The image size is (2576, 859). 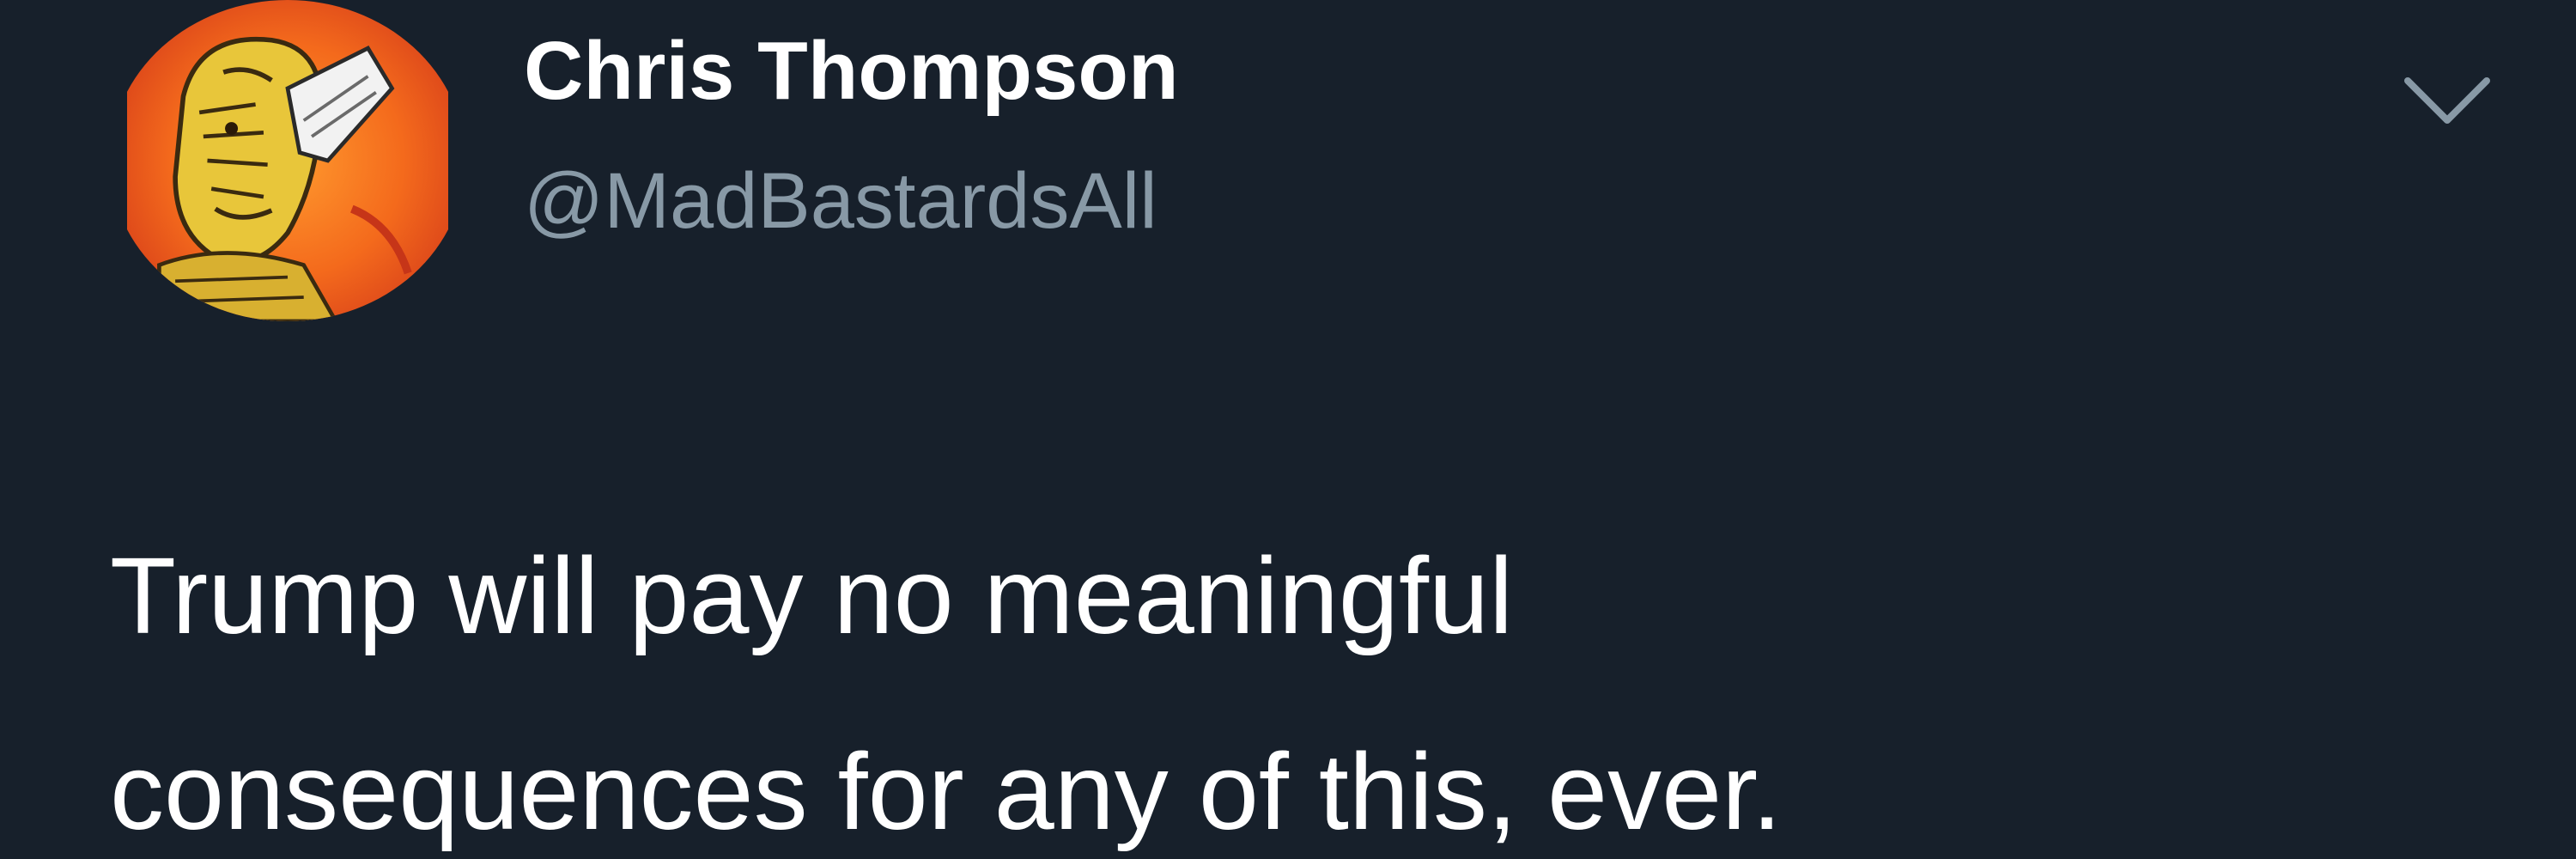 What do you see at coordinates (841, 202) in the screenshot?
I see `author-handle: @MadBastardsAll` at bounding box center [841, 202].